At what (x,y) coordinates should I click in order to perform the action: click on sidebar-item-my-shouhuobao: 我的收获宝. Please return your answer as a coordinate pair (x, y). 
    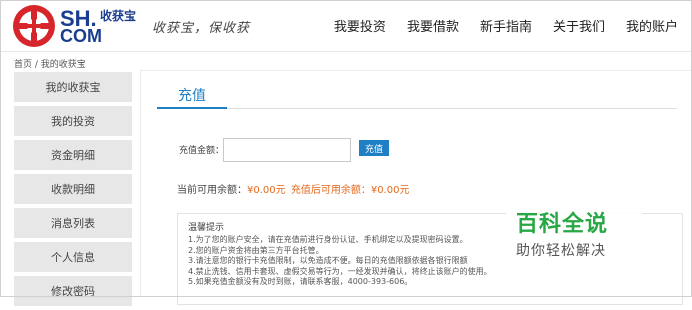
    Looking at the image, I should click on (73, 87).